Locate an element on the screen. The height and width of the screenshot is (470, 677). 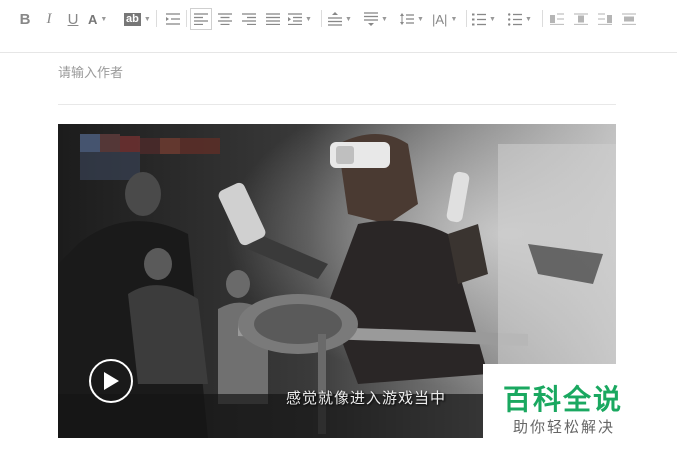
ordered-list-dropdown: ▼ is located at coordinates (484, 19).